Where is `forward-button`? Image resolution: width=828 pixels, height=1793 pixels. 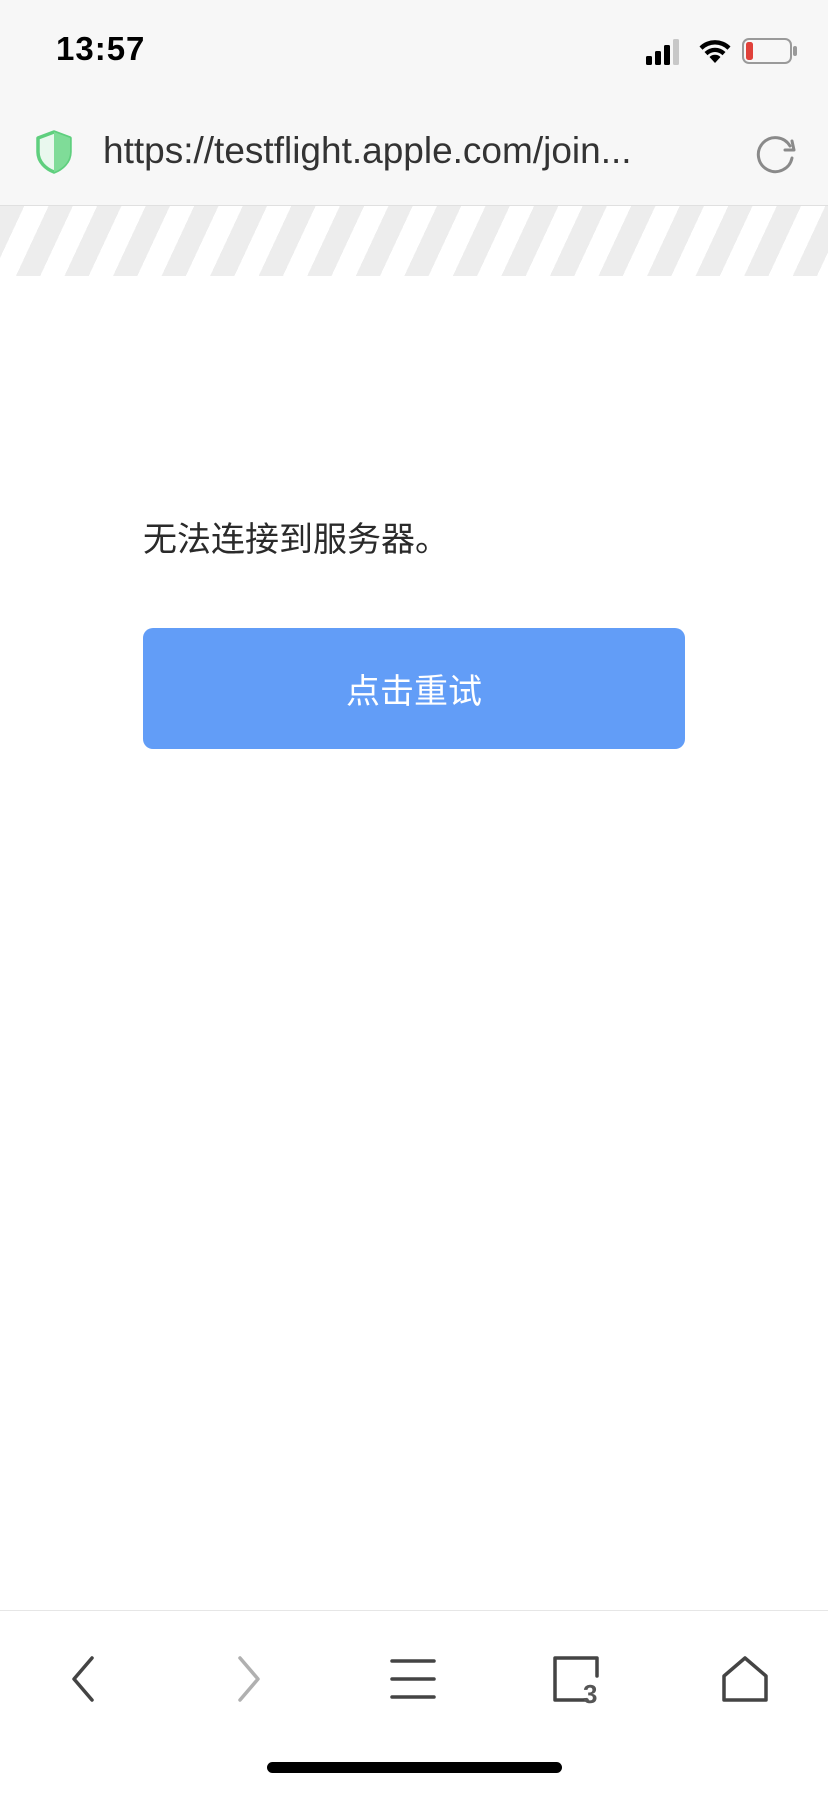 forward-button is located at coordinates (248, 1679).